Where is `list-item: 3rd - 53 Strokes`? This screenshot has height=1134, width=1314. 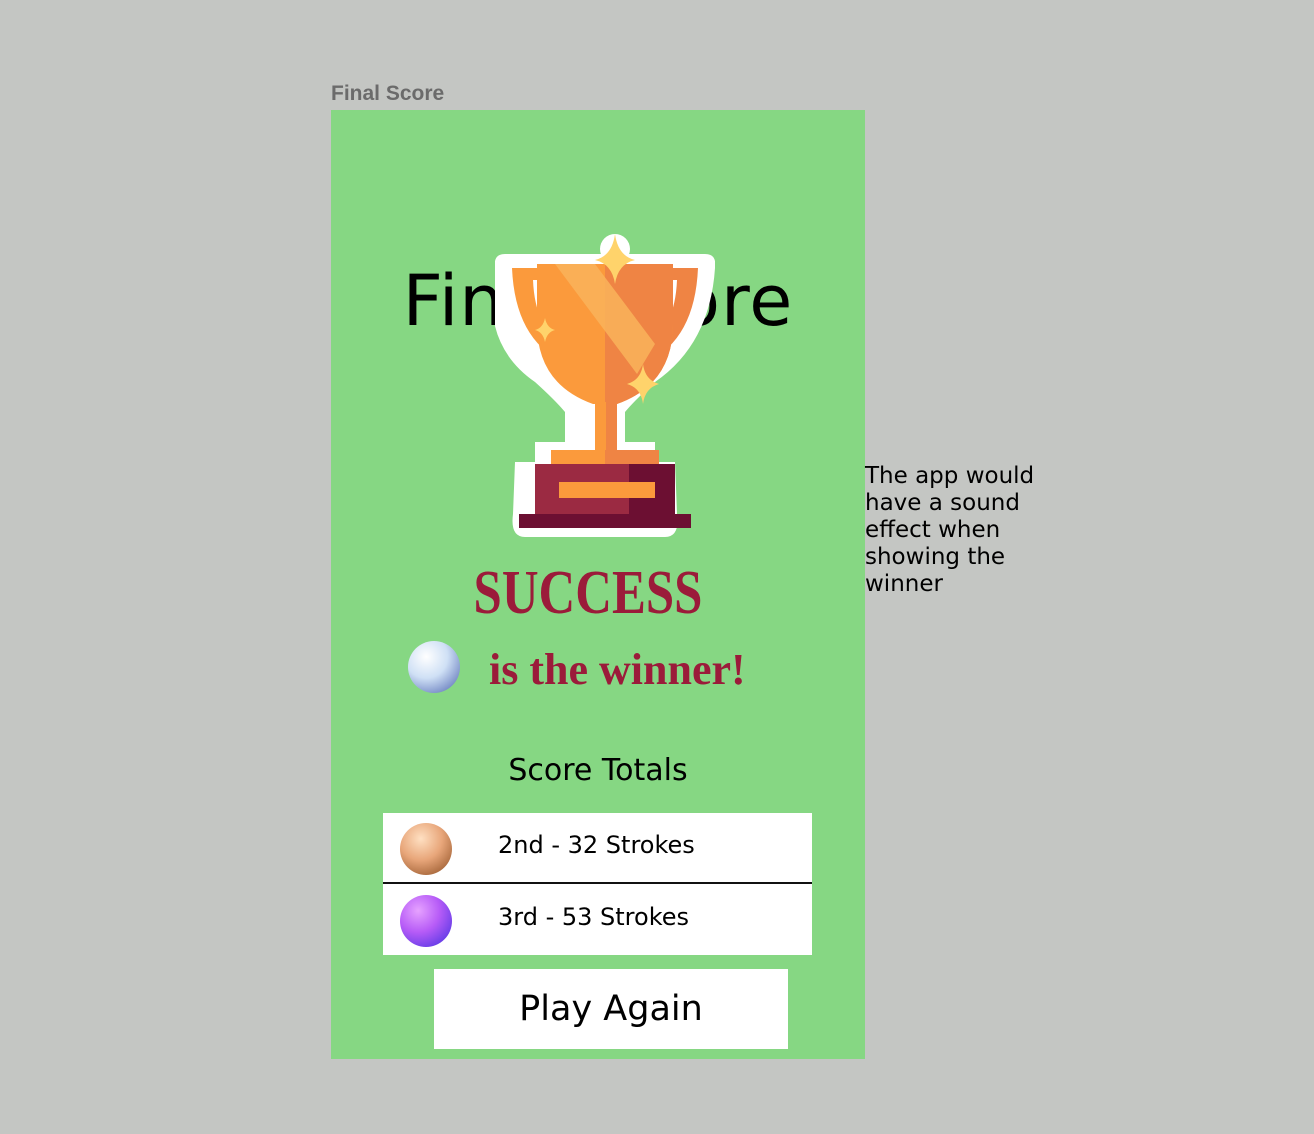 list-item: 3rd - 53 Strokes is located at coordinates (597, 920).